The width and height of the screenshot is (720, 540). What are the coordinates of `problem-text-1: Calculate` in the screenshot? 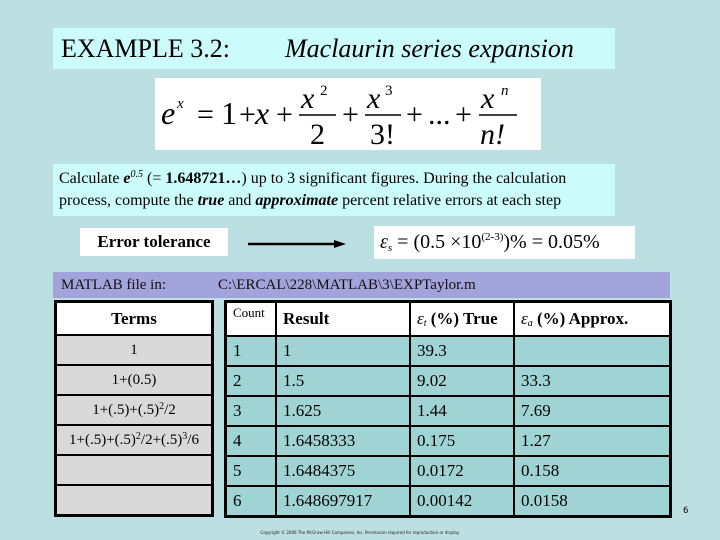 It's located at (91, 178).